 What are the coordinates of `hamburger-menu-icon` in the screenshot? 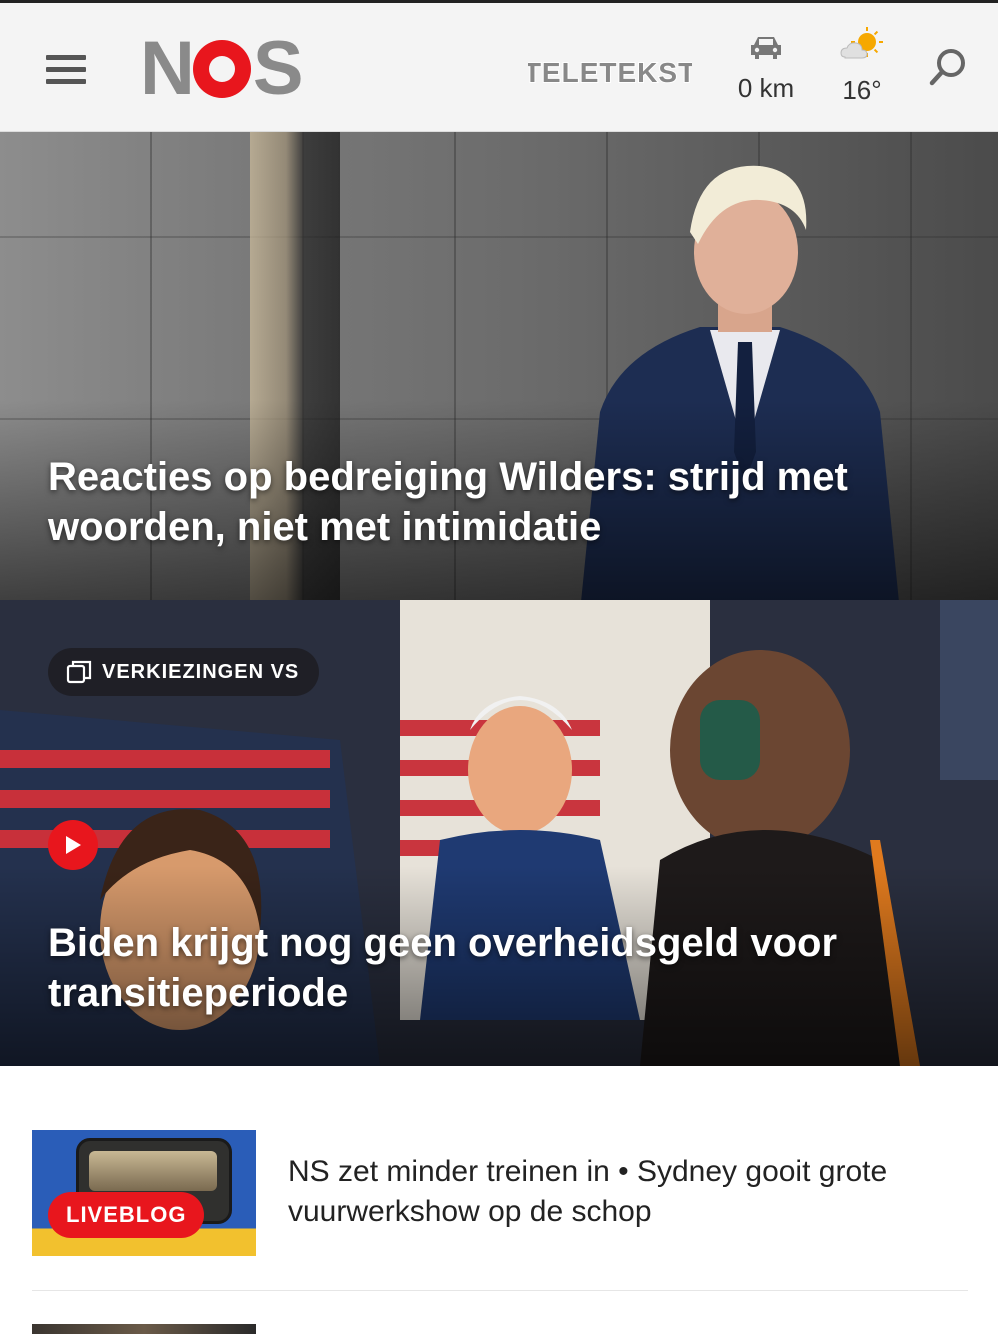 It's located at (66, 70).